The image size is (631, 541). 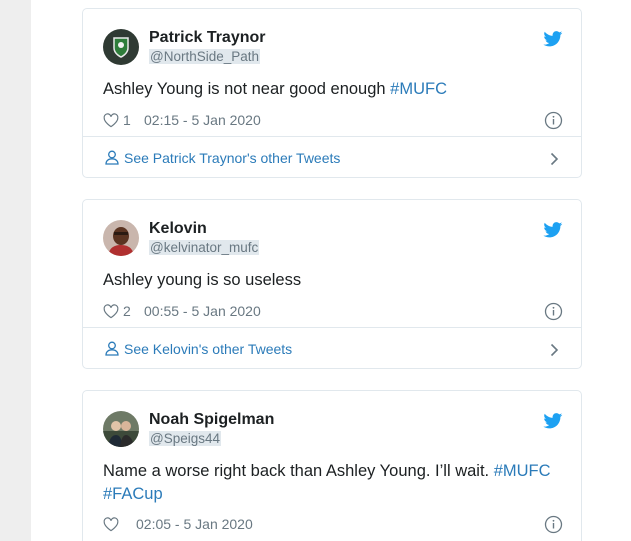 What do you see at coordinates (207, 38) in the screenshot?
I see `author-name: Patrick Traynor` at bounding box center [207, 38].